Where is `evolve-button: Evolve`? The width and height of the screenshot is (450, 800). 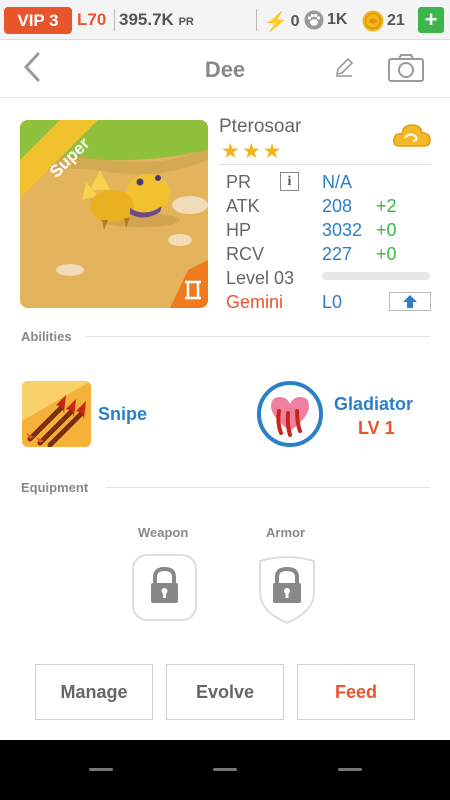
evolve-button: Evolve is located at coordinates (225, 692).